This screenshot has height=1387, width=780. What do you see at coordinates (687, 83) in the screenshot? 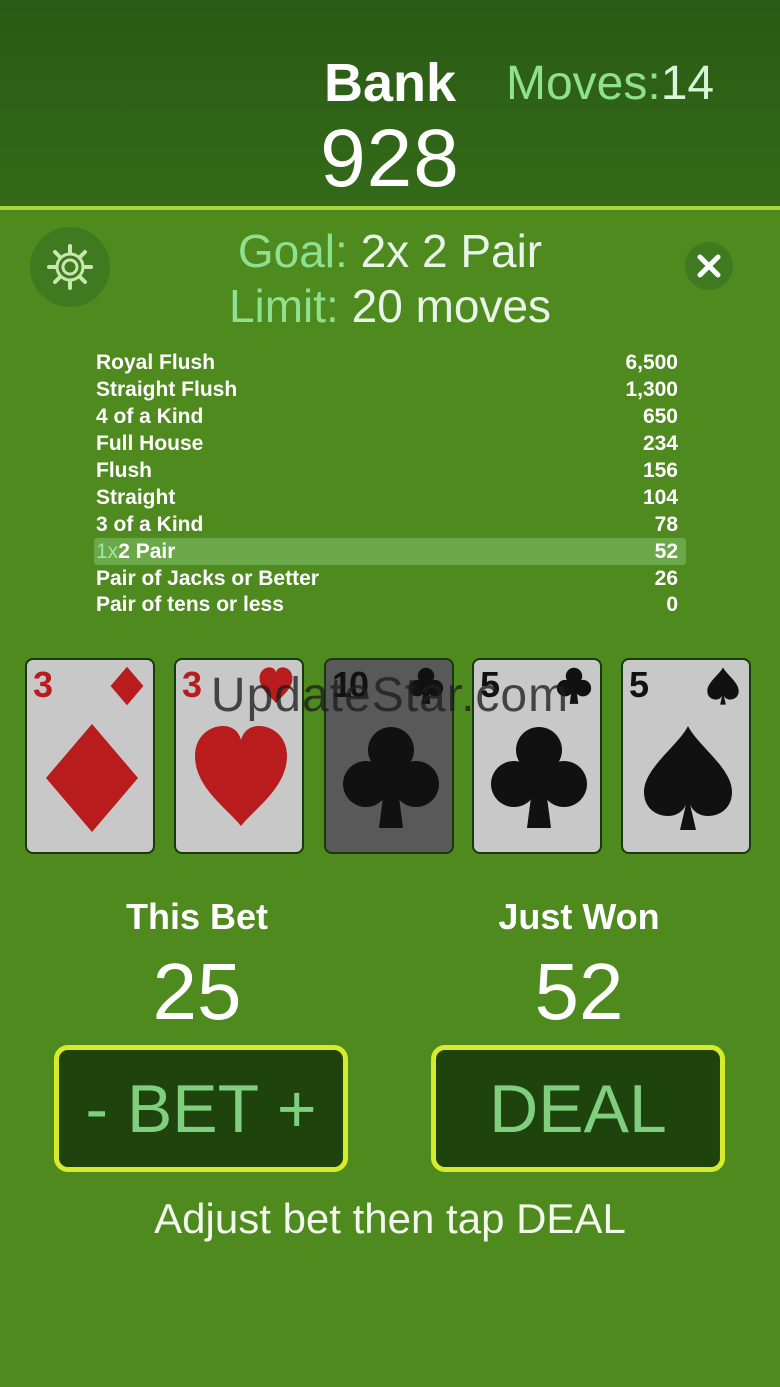
I see `moves-count: 14` at bounding box center [687, 83].